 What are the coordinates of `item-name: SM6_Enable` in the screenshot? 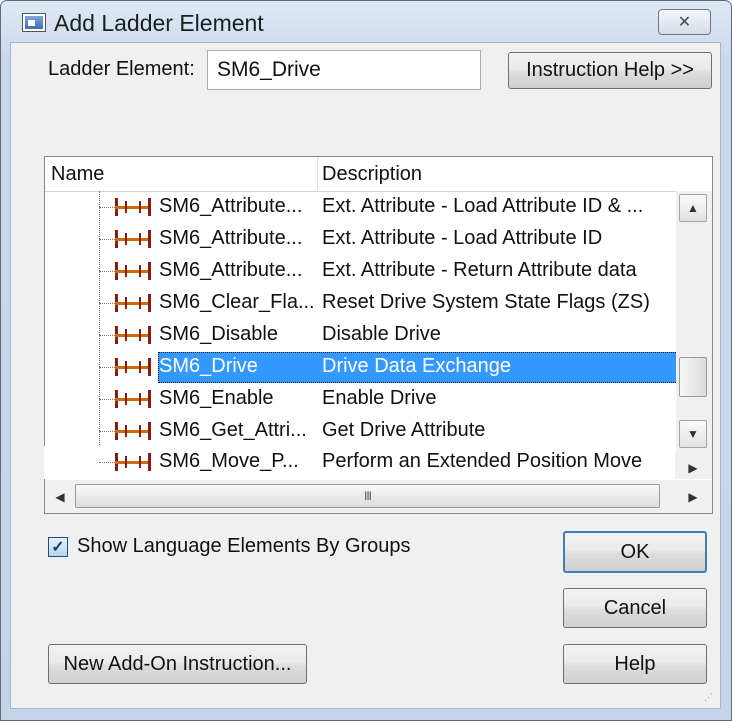 It's located at (216, 398).